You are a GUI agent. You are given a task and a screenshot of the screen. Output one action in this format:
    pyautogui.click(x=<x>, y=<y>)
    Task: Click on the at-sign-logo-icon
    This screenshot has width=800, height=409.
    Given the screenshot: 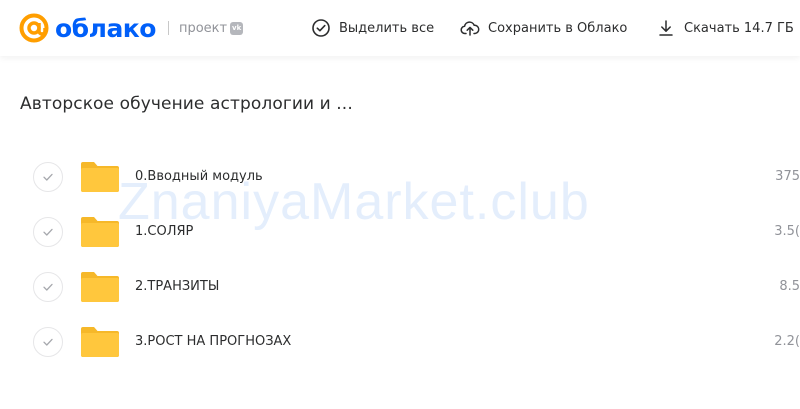 What is the action you would take?
    pyautogui.click(x=34, y=28)
    